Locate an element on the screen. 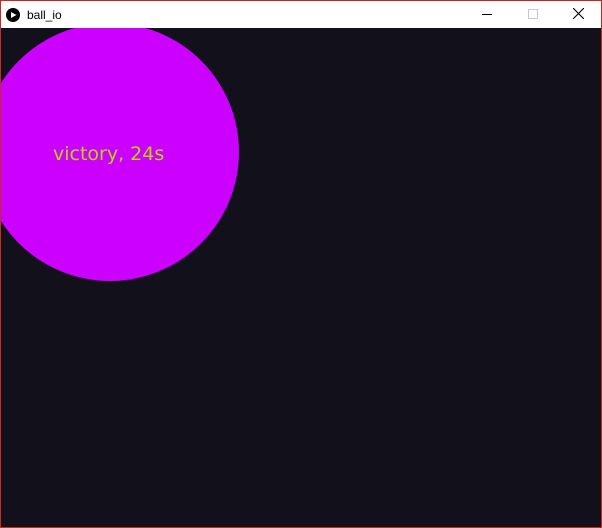 The height and width of the screenshot is (528, 602). window-title: ball_io is located at coordinates (44, 15).